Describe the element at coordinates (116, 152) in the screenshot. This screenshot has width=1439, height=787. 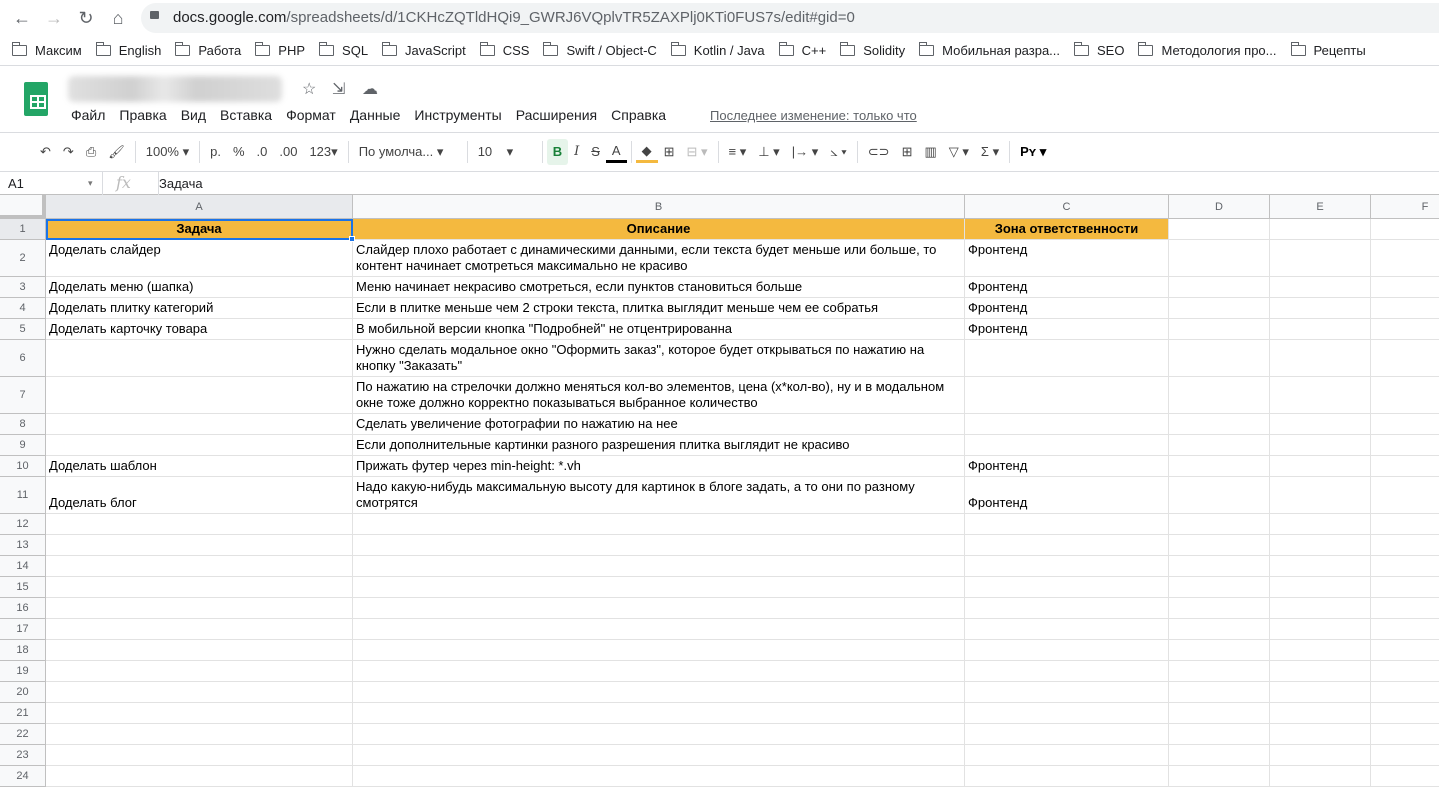
I see `paint-format-icon: 🖌` at that location.